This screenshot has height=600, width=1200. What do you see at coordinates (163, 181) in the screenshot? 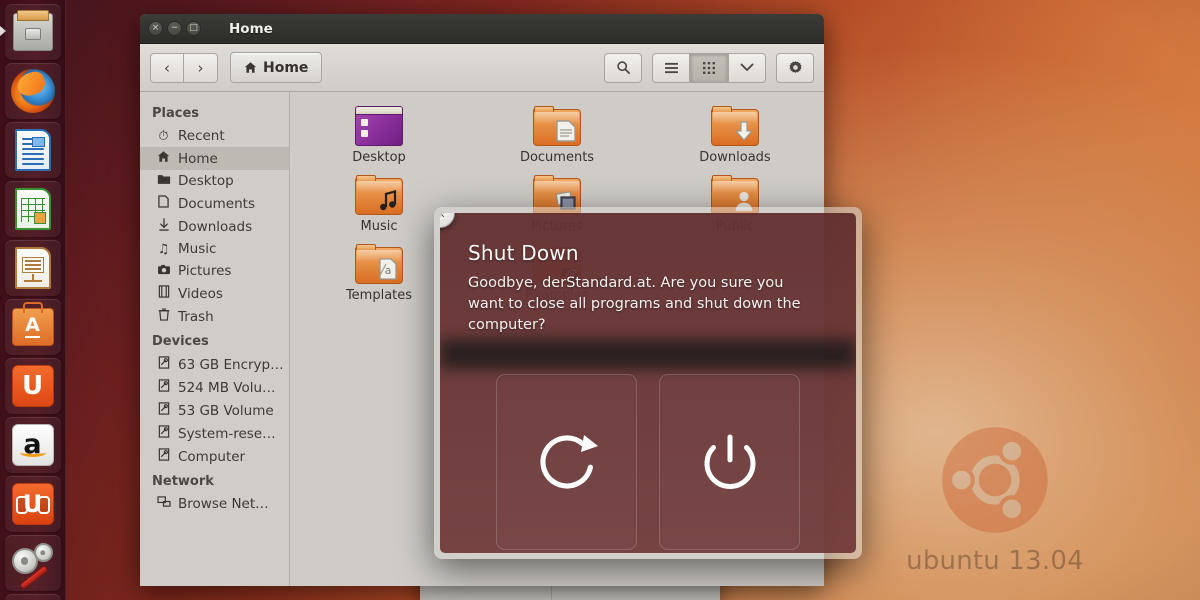
I see `folder-icon` at bounding box center [163, 181].